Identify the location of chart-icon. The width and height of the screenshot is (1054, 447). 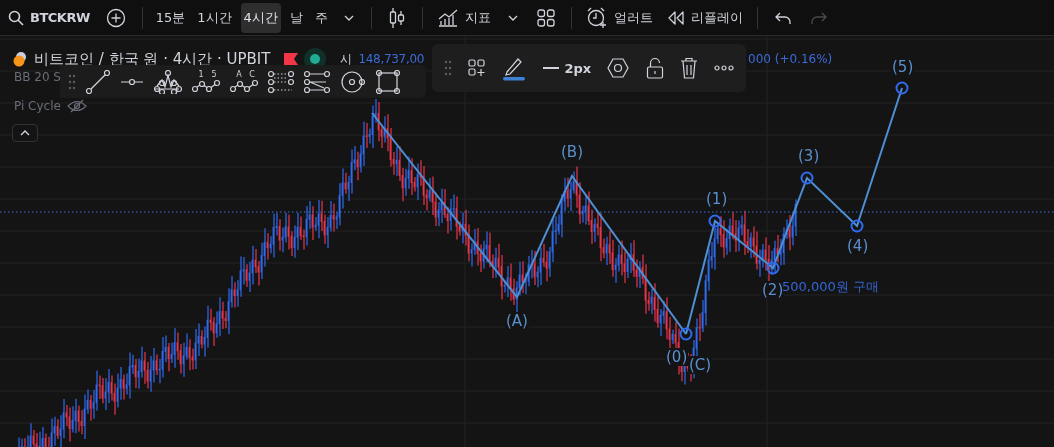
(447, 17).